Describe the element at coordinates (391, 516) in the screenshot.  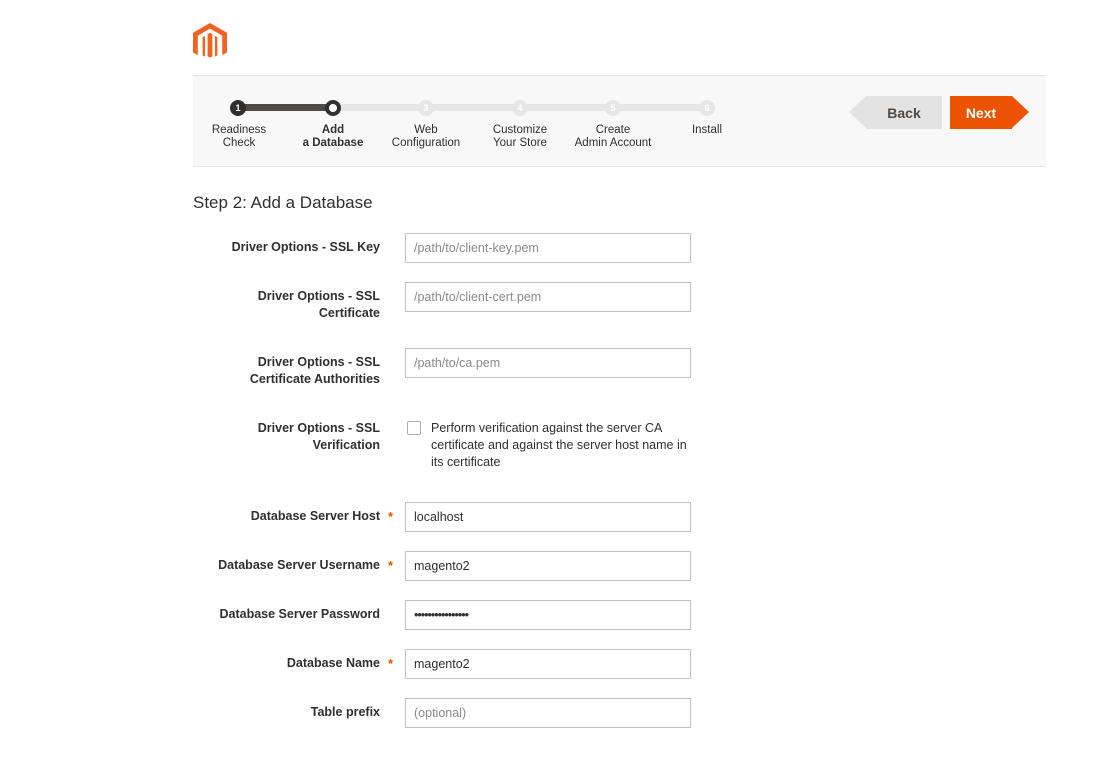
I see `db-host-required-mark: *` at that location.